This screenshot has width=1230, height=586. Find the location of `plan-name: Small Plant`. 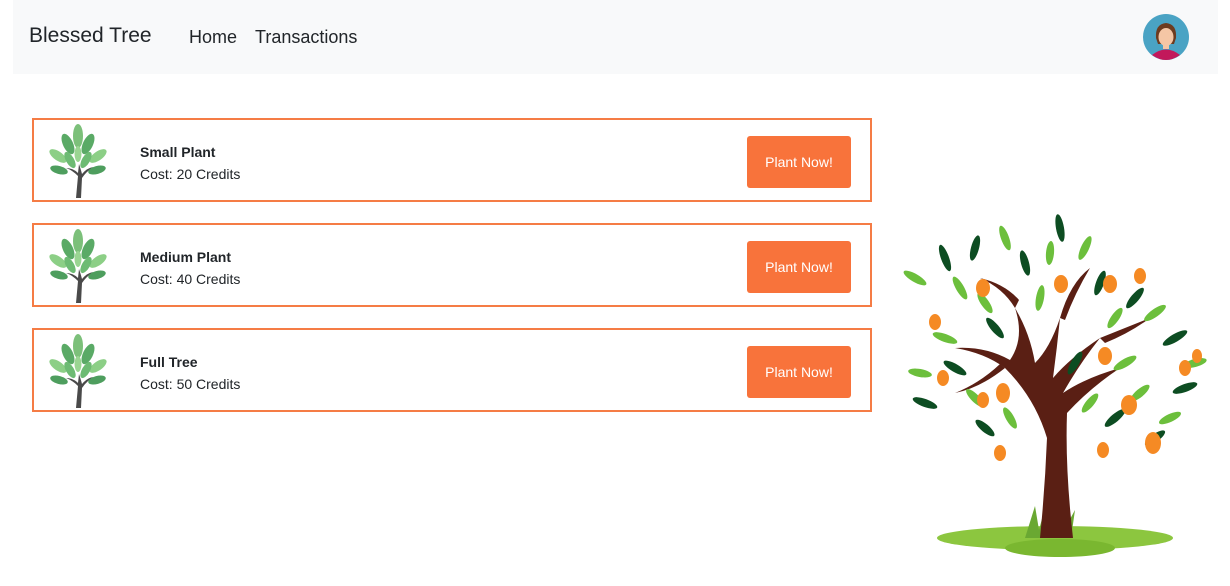

plan-name: Small Plant is located at coordinates (178, 152).